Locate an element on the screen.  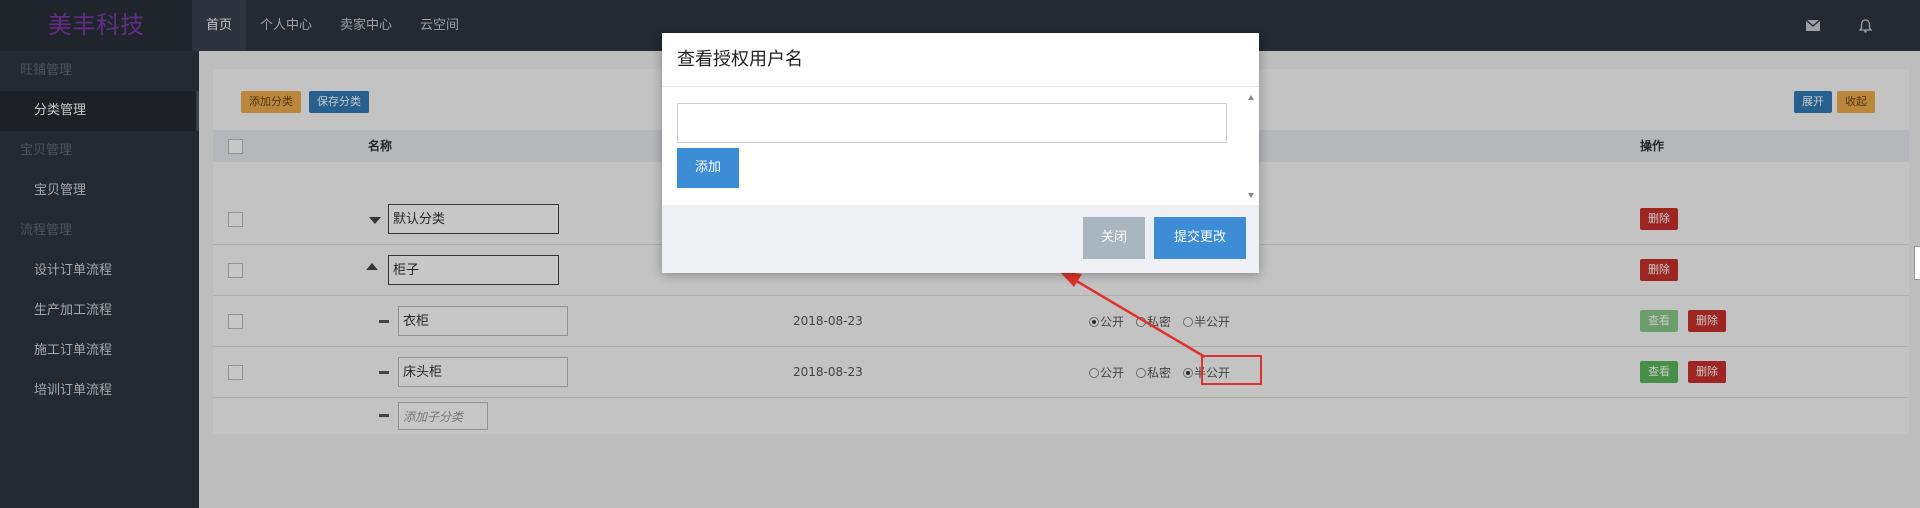
modal-scrollbar is located at coordinates (1251, 146).